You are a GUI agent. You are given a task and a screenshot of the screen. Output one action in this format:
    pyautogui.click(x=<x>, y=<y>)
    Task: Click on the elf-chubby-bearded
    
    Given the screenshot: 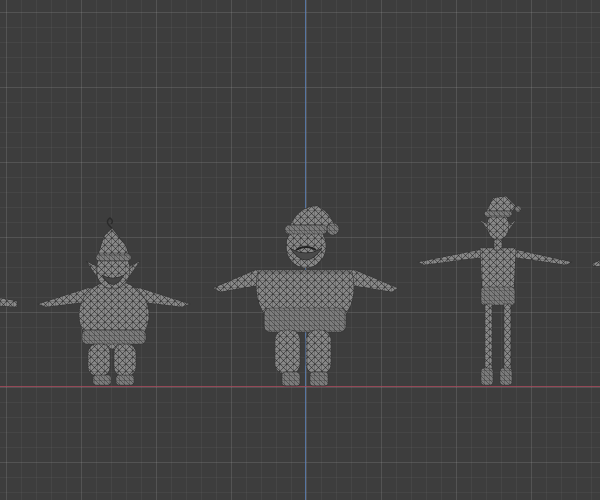 What is the action you would take?
    pyautogui.click(x=114, y=301)
    